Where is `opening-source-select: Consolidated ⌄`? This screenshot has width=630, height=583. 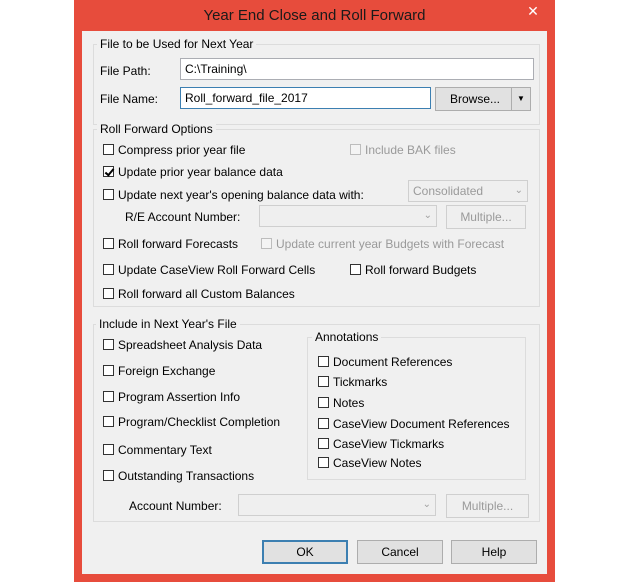 opening-source-select: Consolidated ⌄ is located at coordinates (468, 191).